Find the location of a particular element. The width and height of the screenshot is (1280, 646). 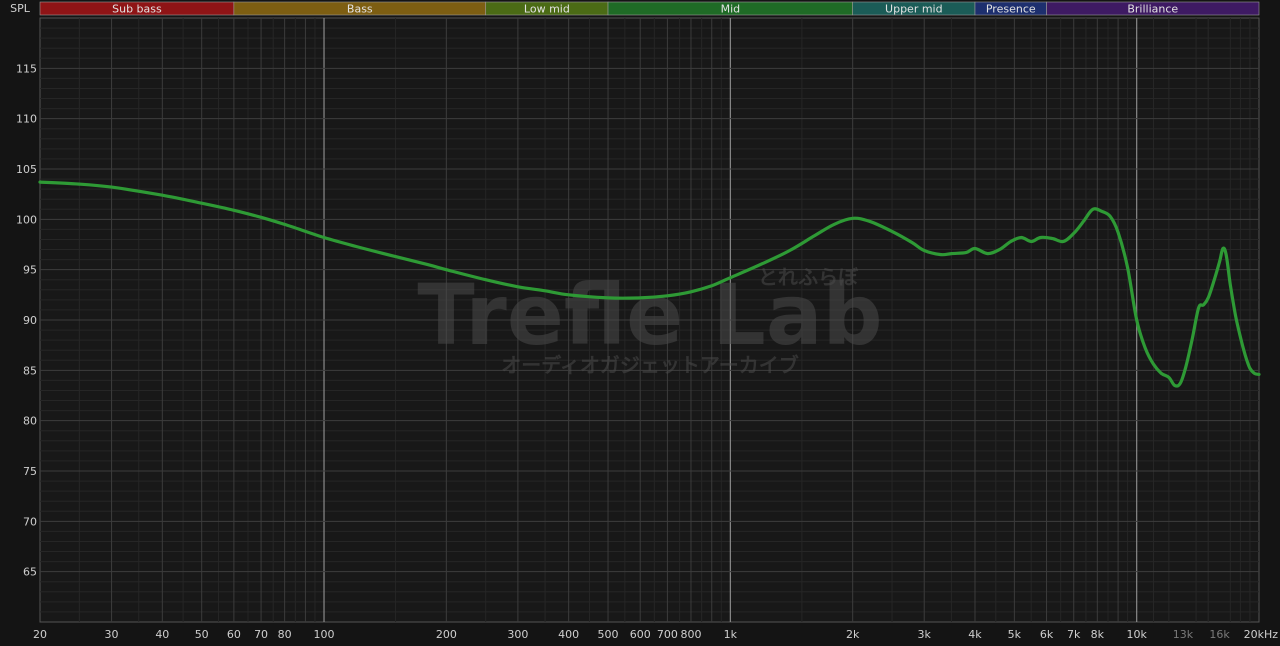

x-tick-label: 800 is located at coordinates (690, 634).